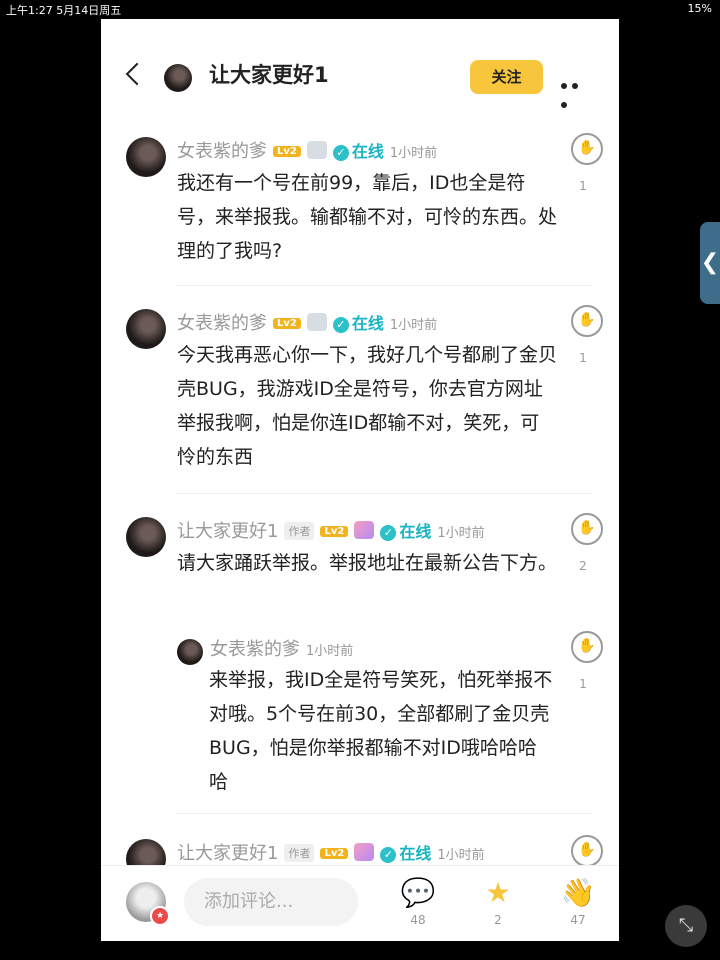  What do you see at coordinates (506, 77) in the screenshot?
I see `follow-button: 关注` at bounding box center [506, 77].